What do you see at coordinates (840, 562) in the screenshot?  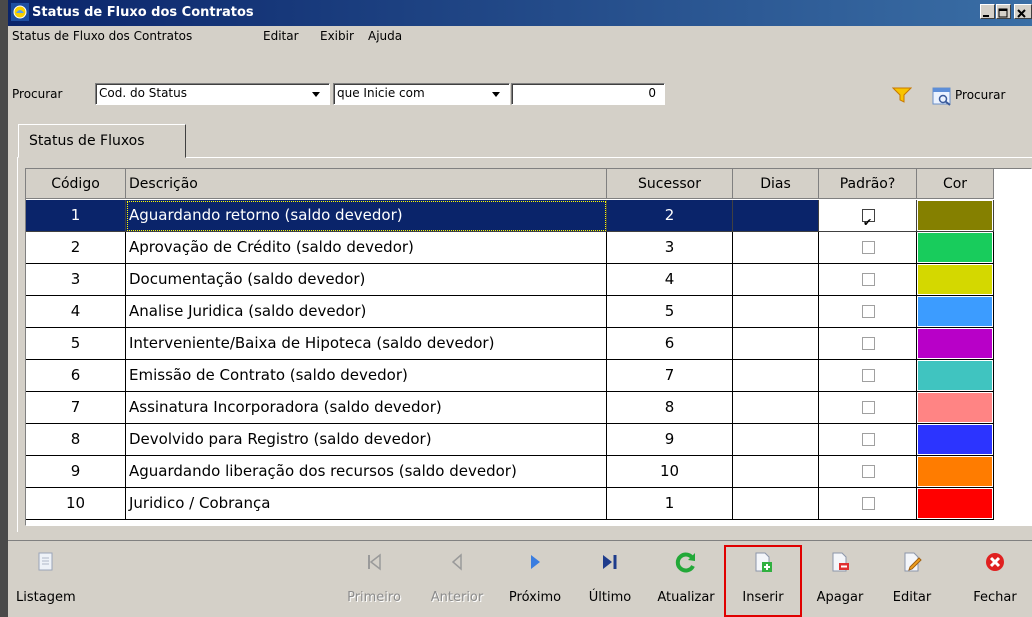 I see `delete-document-icon` at bounding box center [840, 562].